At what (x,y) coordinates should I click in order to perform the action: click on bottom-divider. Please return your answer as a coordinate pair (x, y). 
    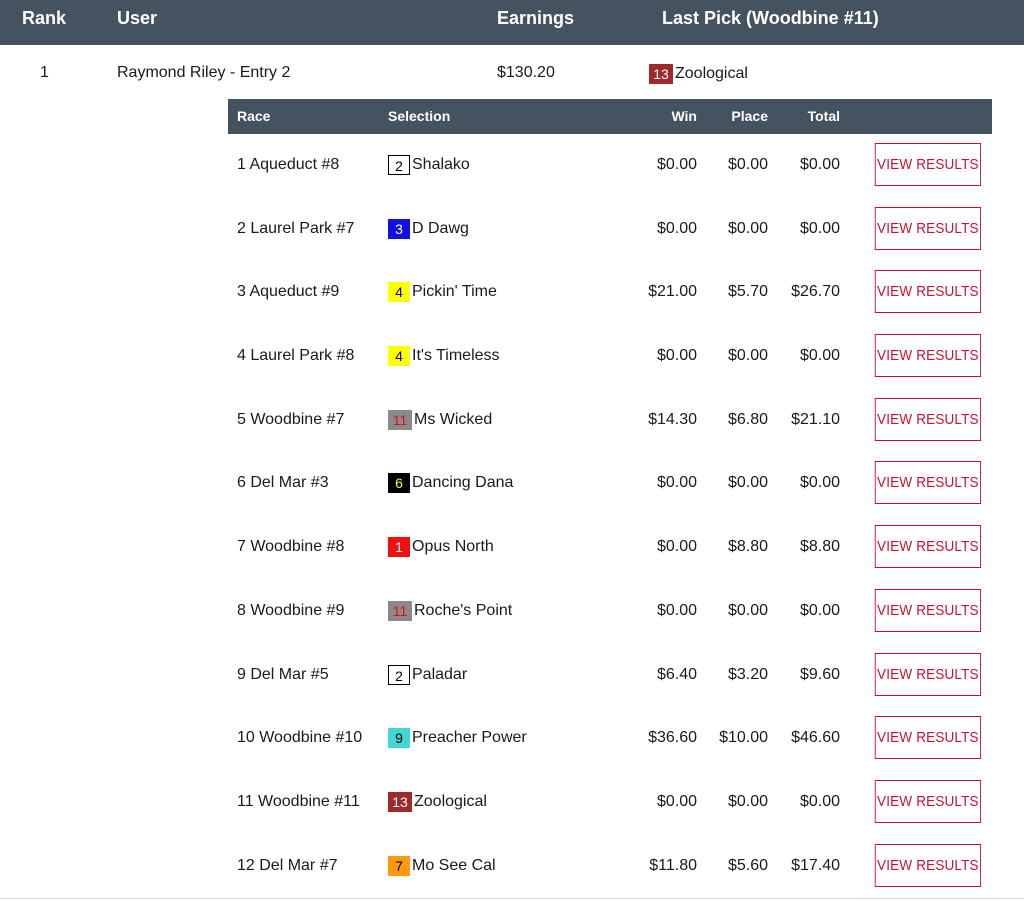
    Looking at the image, I should click on (512, 898).